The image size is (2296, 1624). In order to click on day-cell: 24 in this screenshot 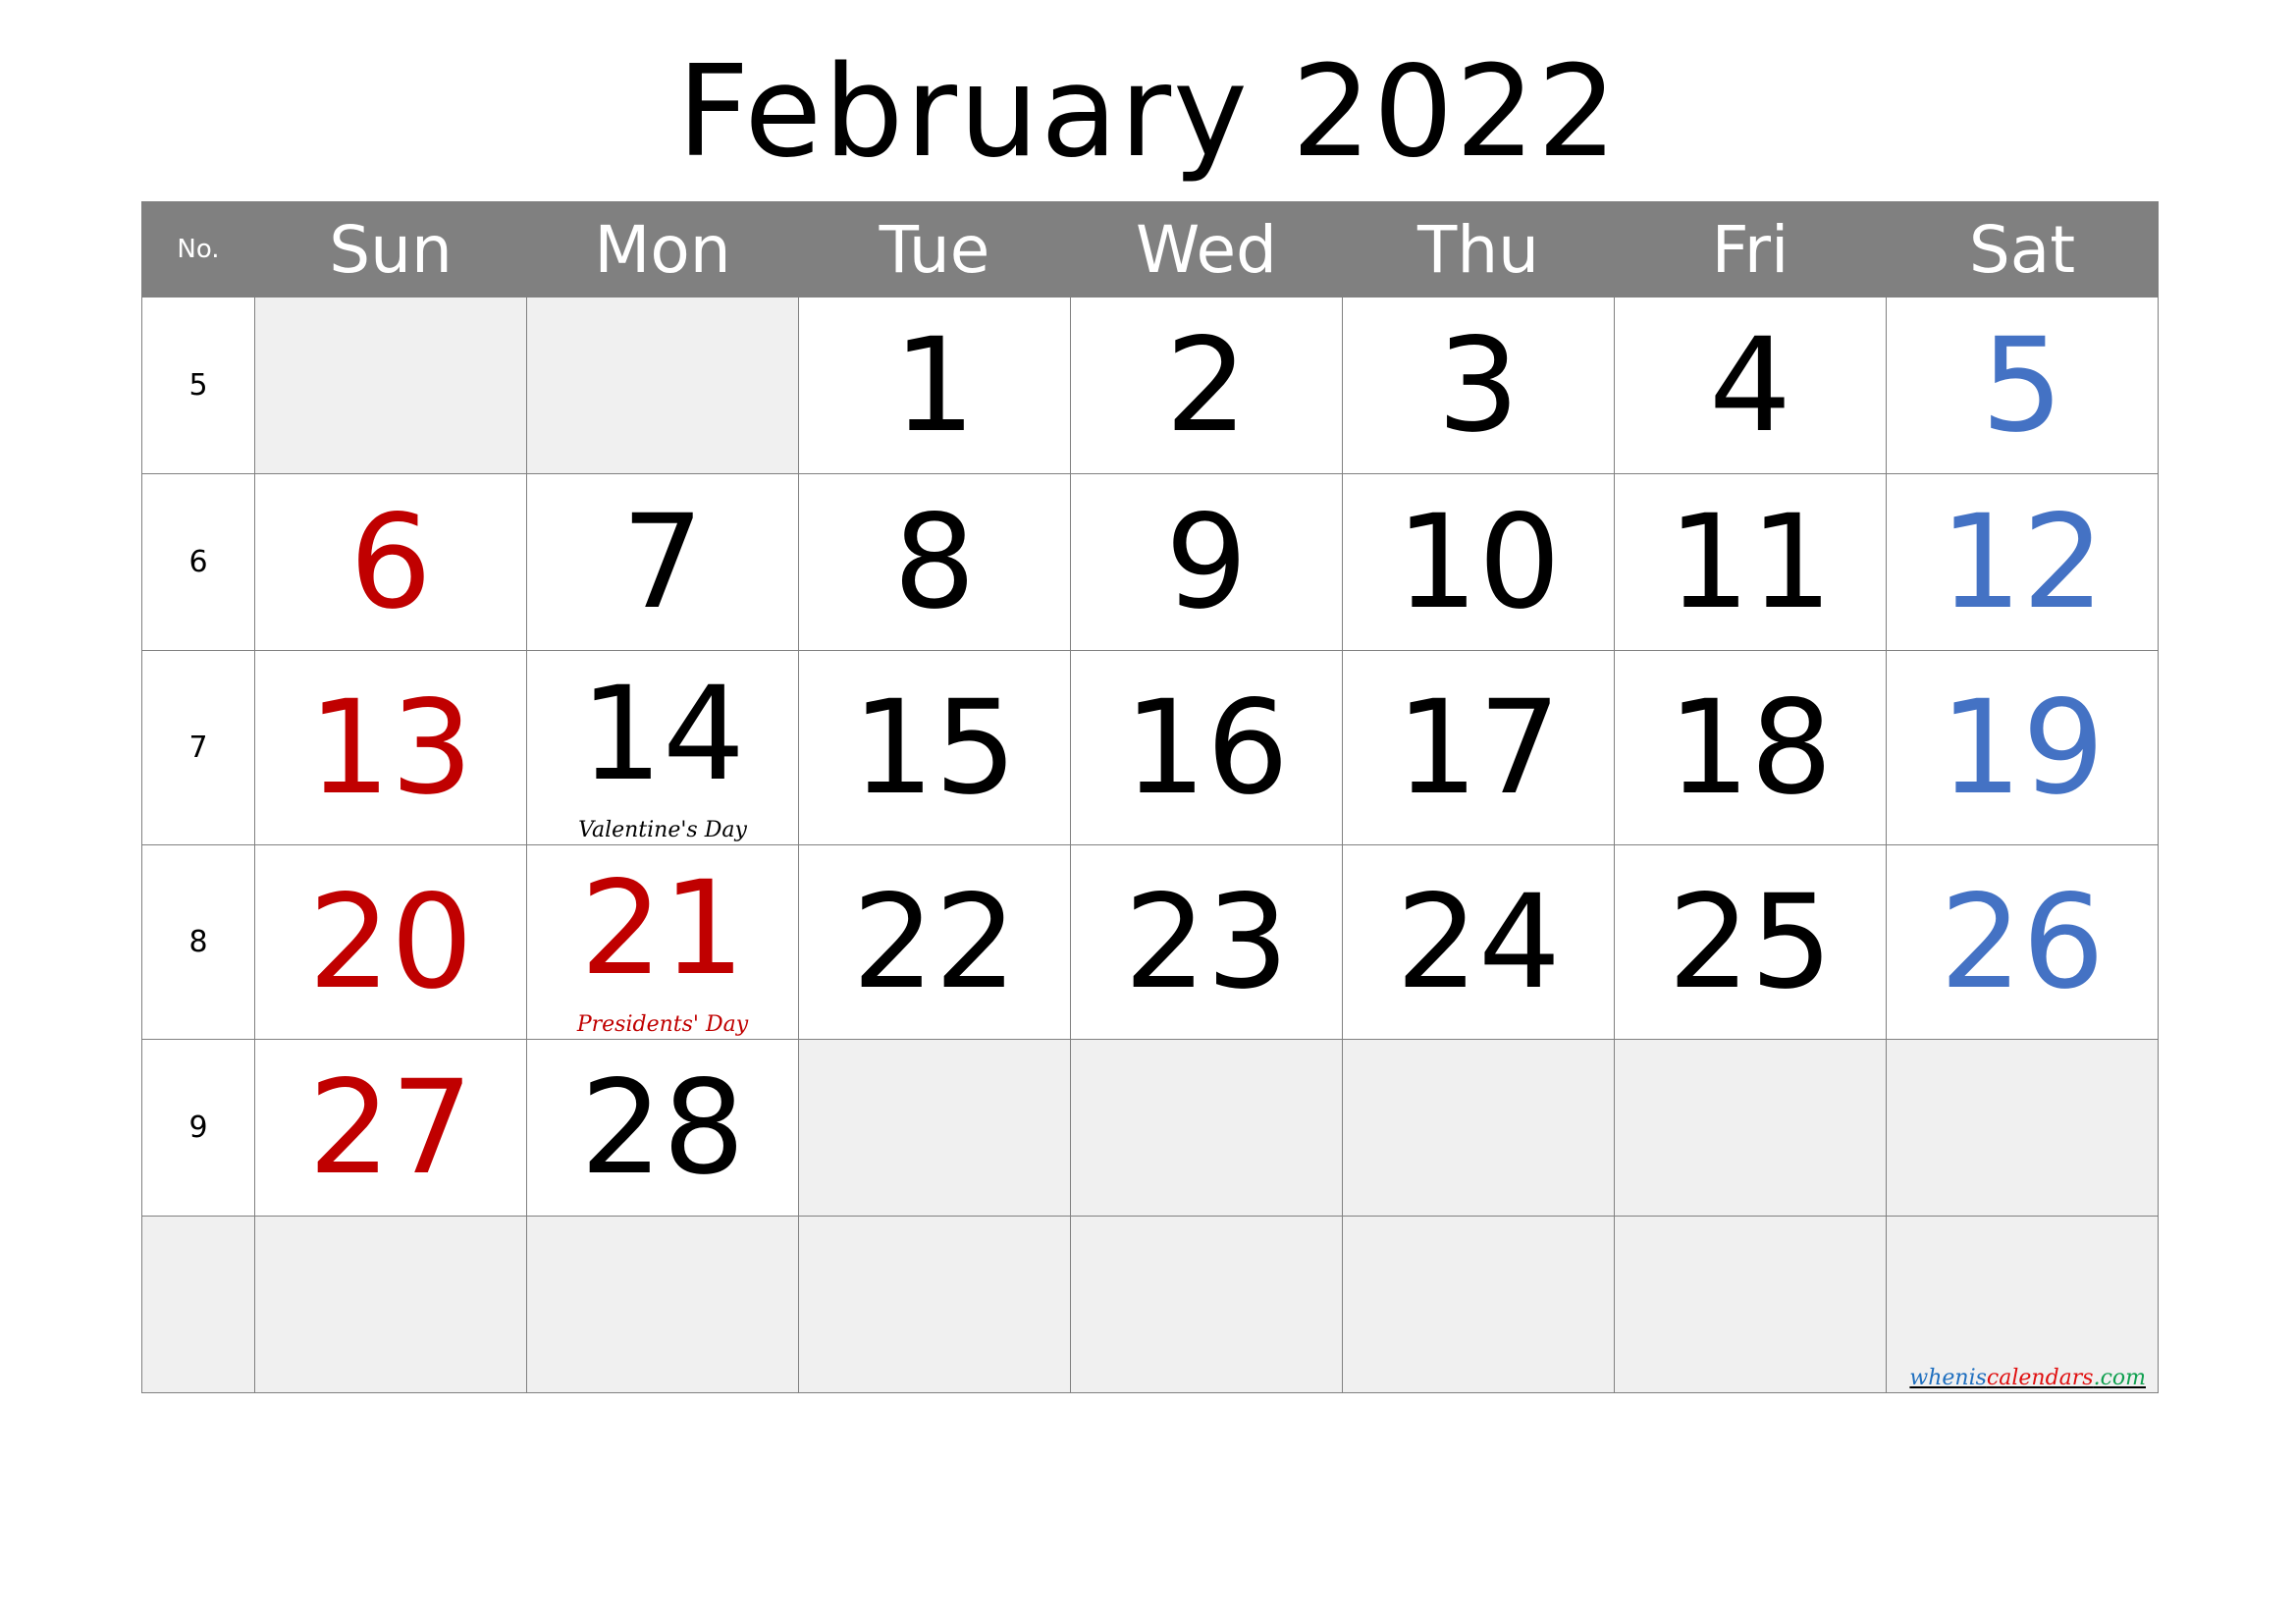, I will do `click(1478, 942)`.